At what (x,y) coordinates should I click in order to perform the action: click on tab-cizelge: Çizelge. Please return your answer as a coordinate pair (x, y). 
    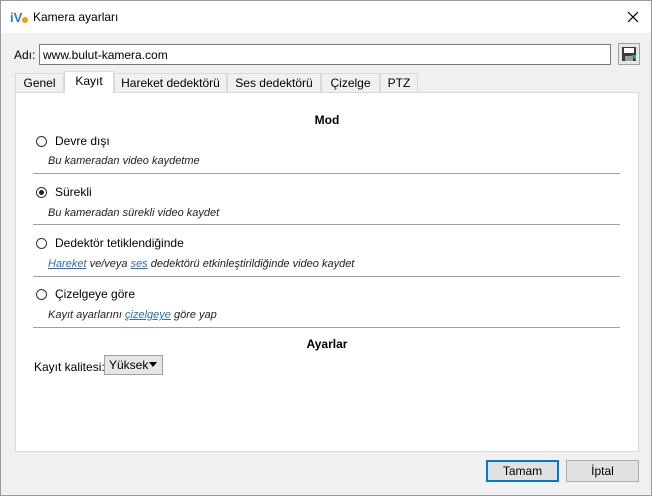
    Looking at the image, I should click on (350, 82).